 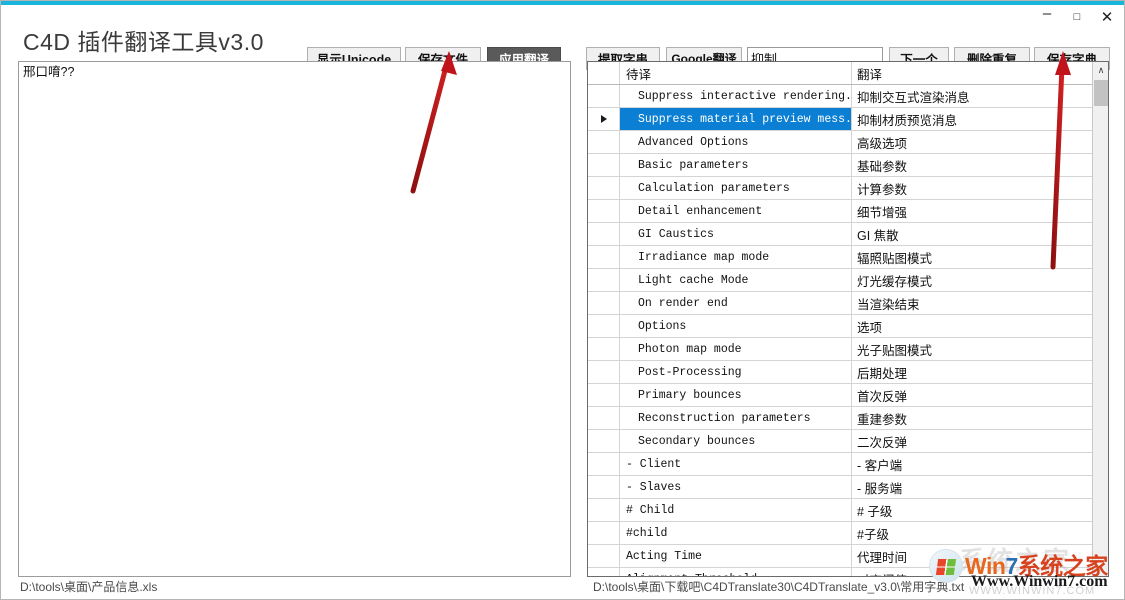 What do you see at coordinates (1101, 93) in the screenshot?
I see `scrollbar-thumb` at bounding box center [1101, 93].